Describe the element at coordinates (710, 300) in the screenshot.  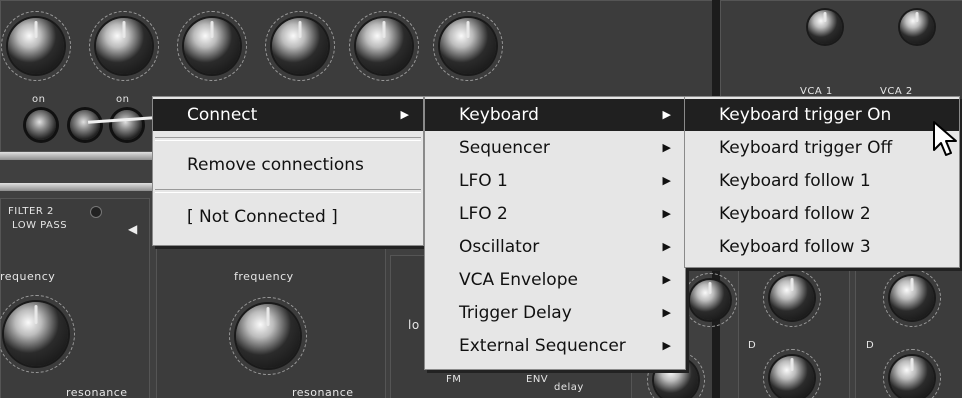
I see `mod-knob` at that location.